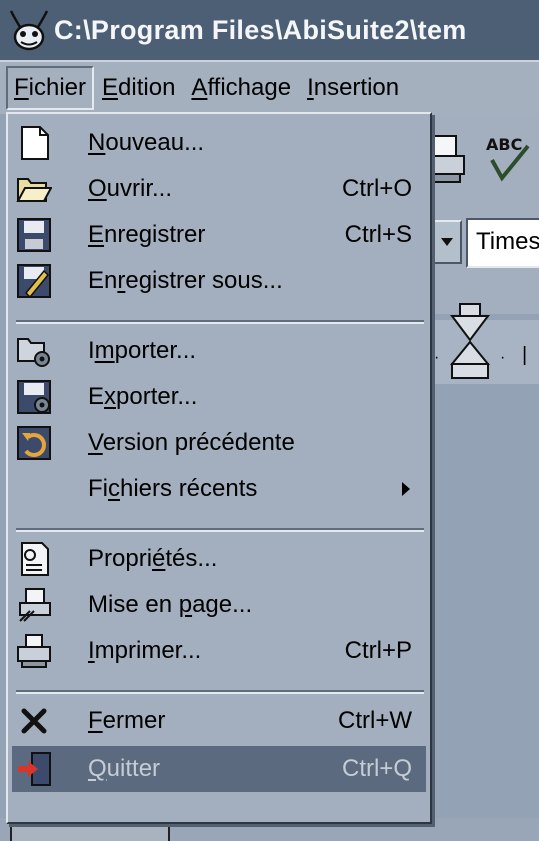 The width and height of the screenshot is (539, 841). Describe the element at coordinates (219, 235) in the screenshot. I see `menu-item-save: Enregistrer Ctrl+S` at that location.